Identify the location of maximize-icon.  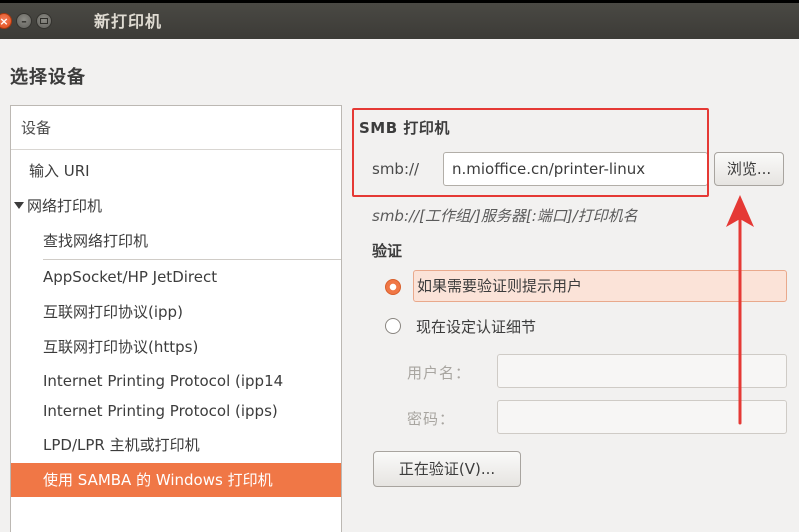
(44, 21).